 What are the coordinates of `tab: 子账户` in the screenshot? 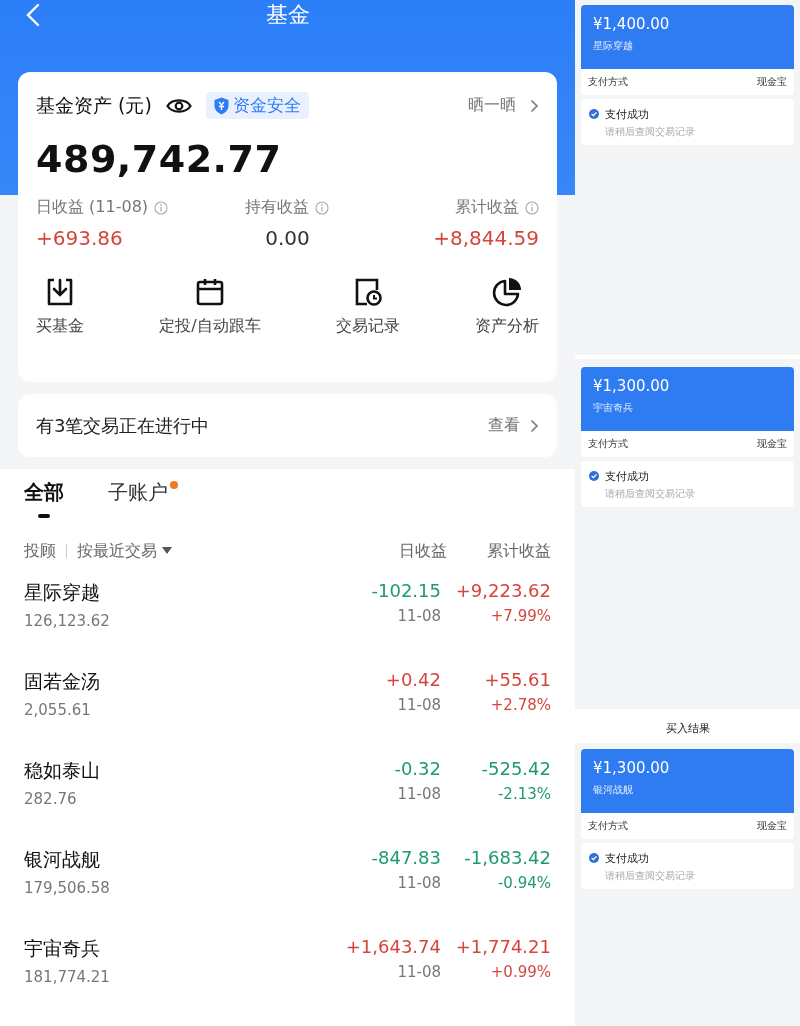 It's located at (143, 499).